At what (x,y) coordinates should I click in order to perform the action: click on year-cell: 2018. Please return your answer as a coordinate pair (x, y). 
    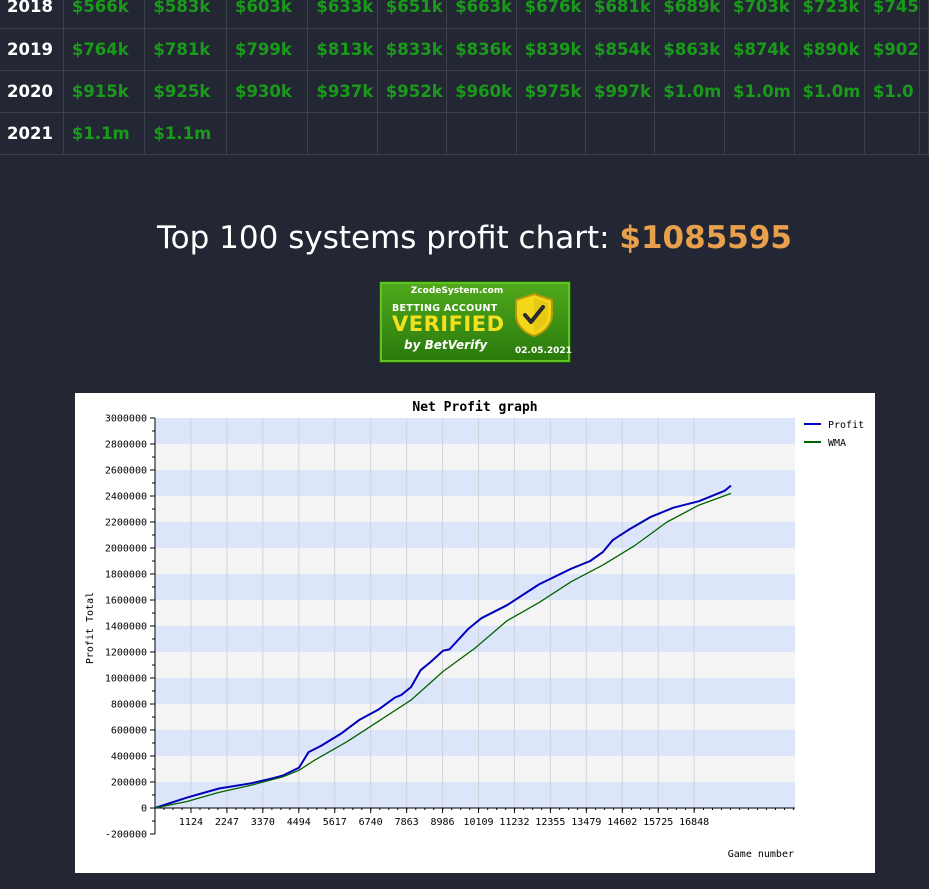
    Looking at the image, I should click on (32, 14).